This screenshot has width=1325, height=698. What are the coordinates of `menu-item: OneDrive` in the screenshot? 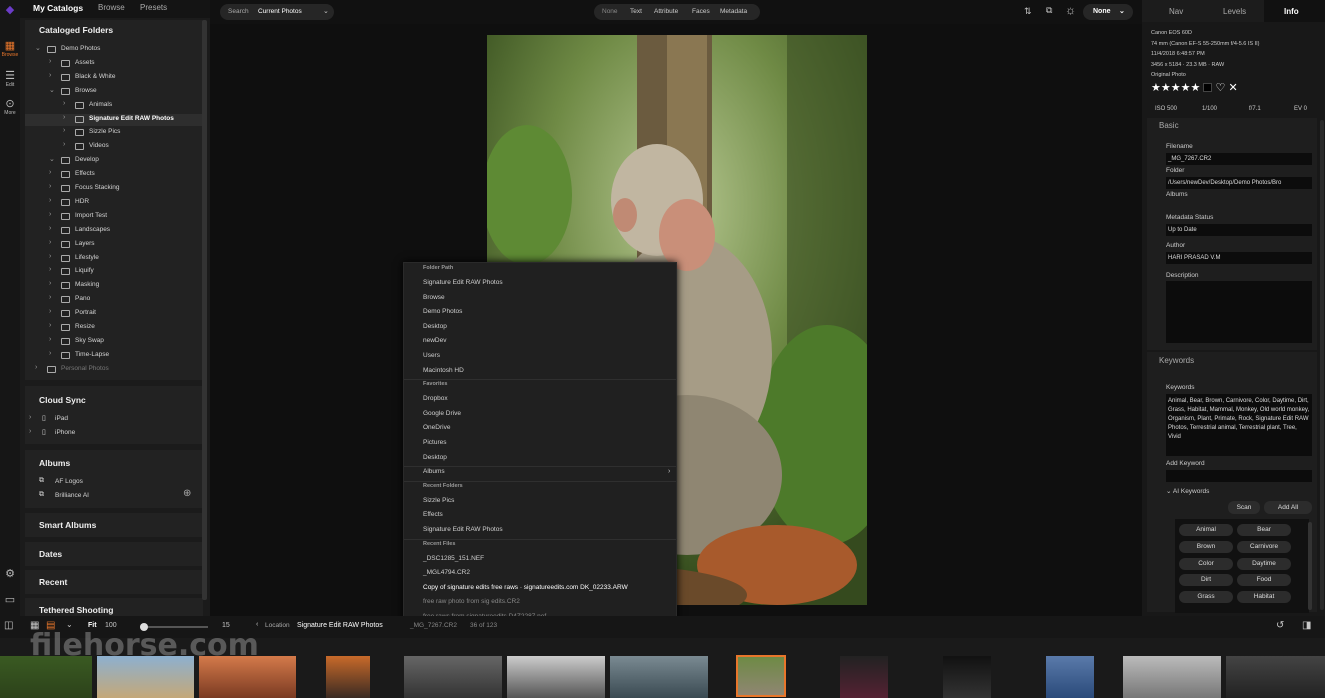 It's located at (436, 427).